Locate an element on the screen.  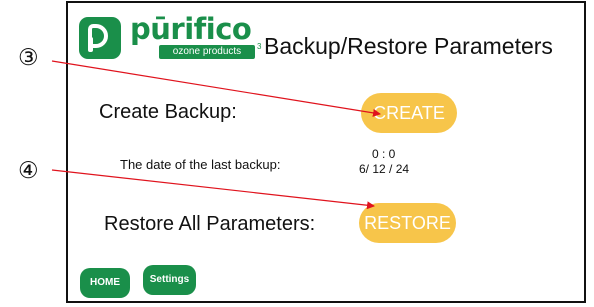
callout-4: ④ is located at coordinates (28, 171).